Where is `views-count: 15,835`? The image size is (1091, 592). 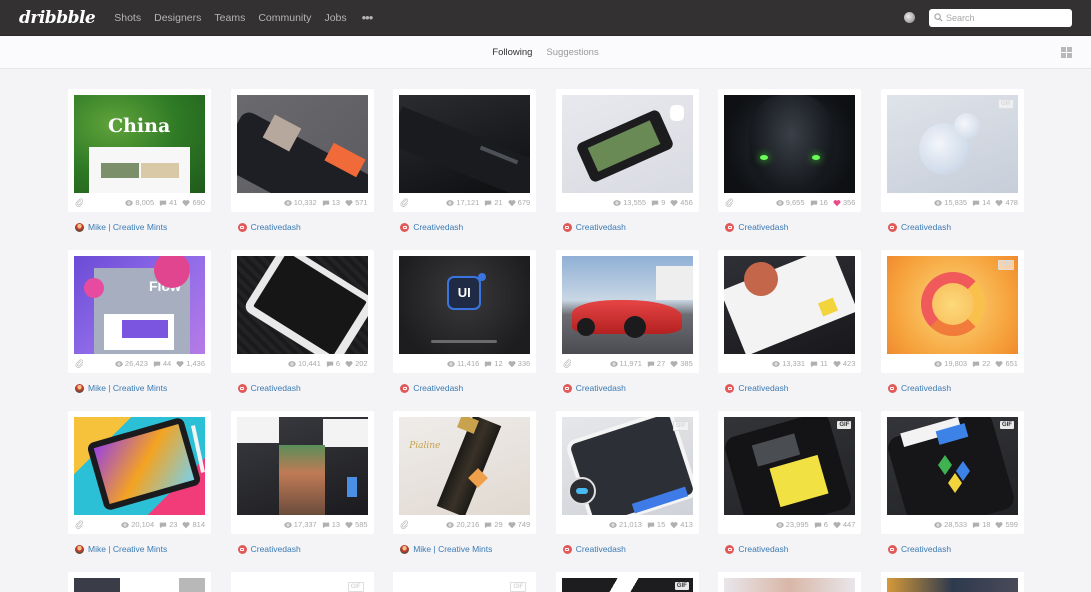 views-count: 15,835 is located at coordinates (950, 202).